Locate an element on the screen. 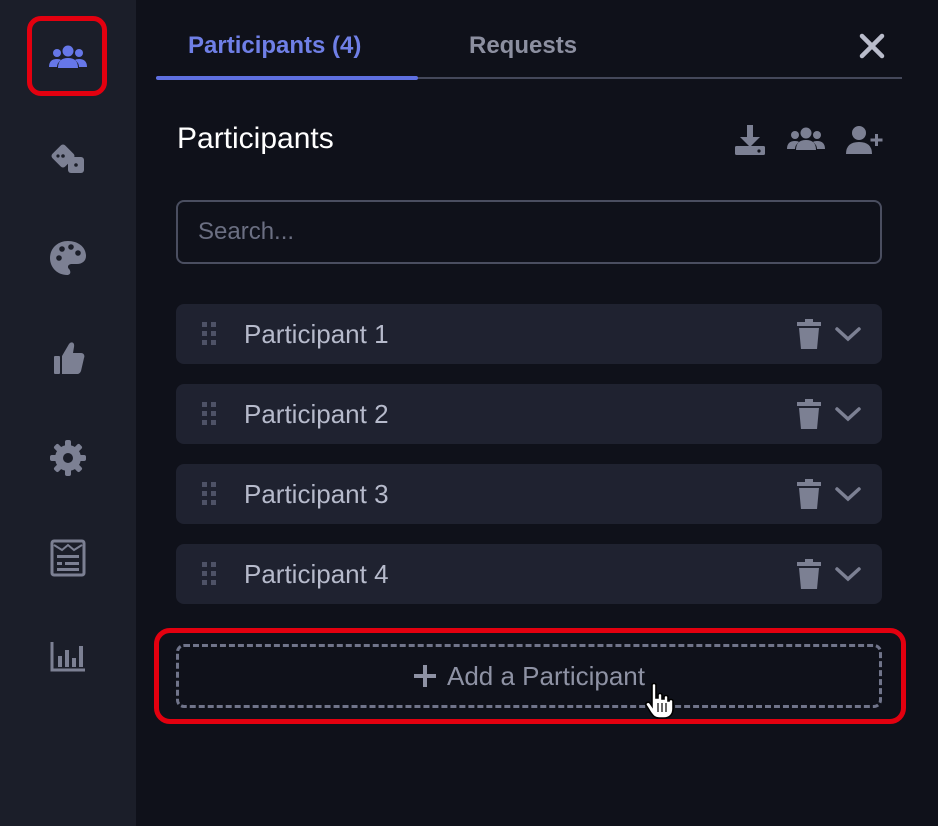 The height and width of the screenshot is (826, 938). groups-button is located at coordinates (806, 140).